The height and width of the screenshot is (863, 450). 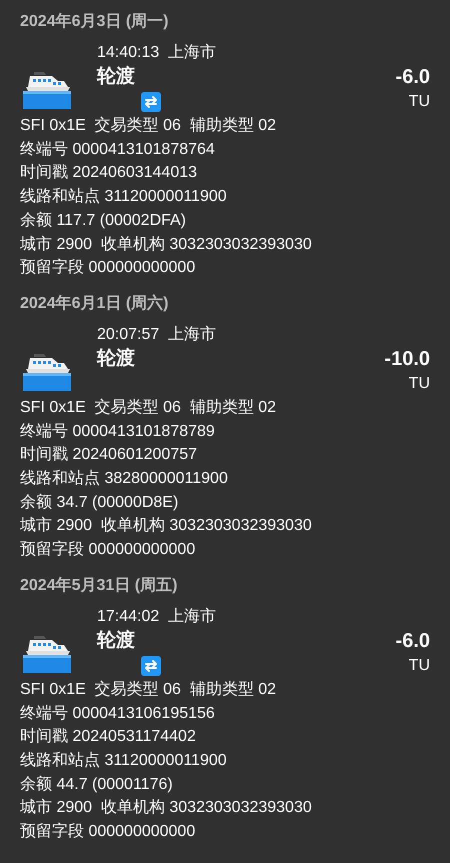 I want to click on detail-line: 线路和站点 38280000011900, so click(x=124, y=479).